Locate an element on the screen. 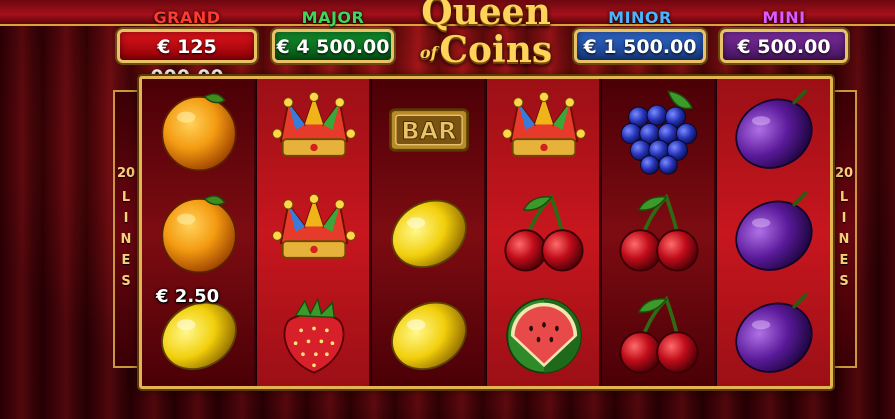  bar-icon: BAR is located at coordinates (429, 130).